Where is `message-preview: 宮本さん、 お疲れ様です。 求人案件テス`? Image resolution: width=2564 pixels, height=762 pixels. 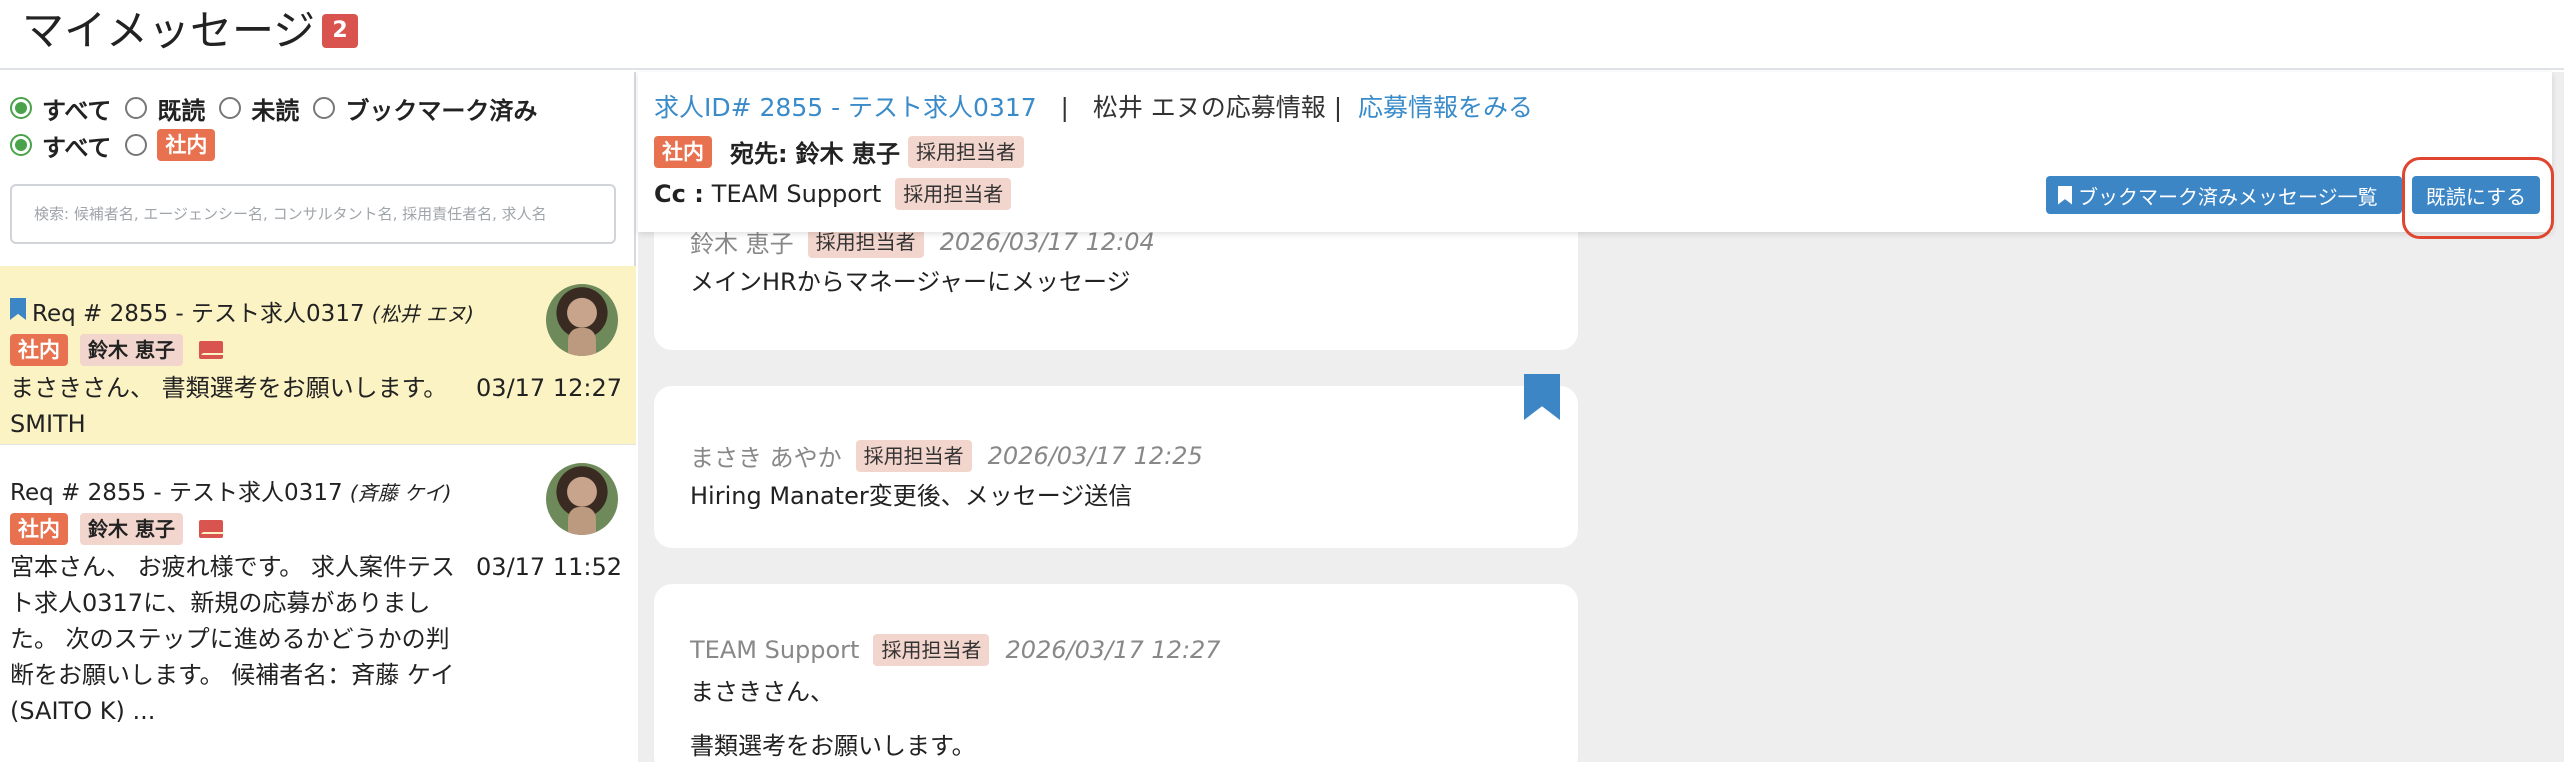 message-preview: 宮本さん、 お疲れ様です。 求人案件テス is located at coordinates (232, 567).